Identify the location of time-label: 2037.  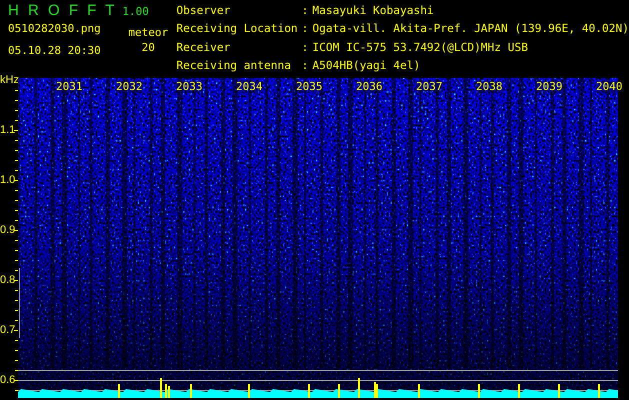
(429, 87).